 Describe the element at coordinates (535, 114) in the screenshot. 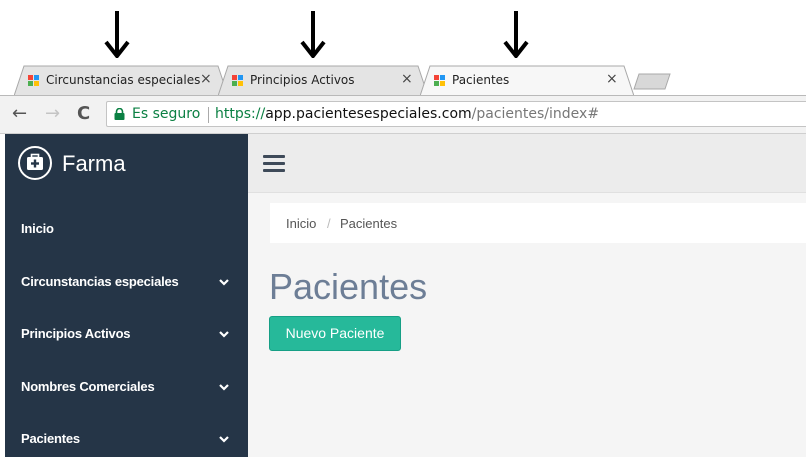

I see `url-path: /pacientes/index#` at that location.